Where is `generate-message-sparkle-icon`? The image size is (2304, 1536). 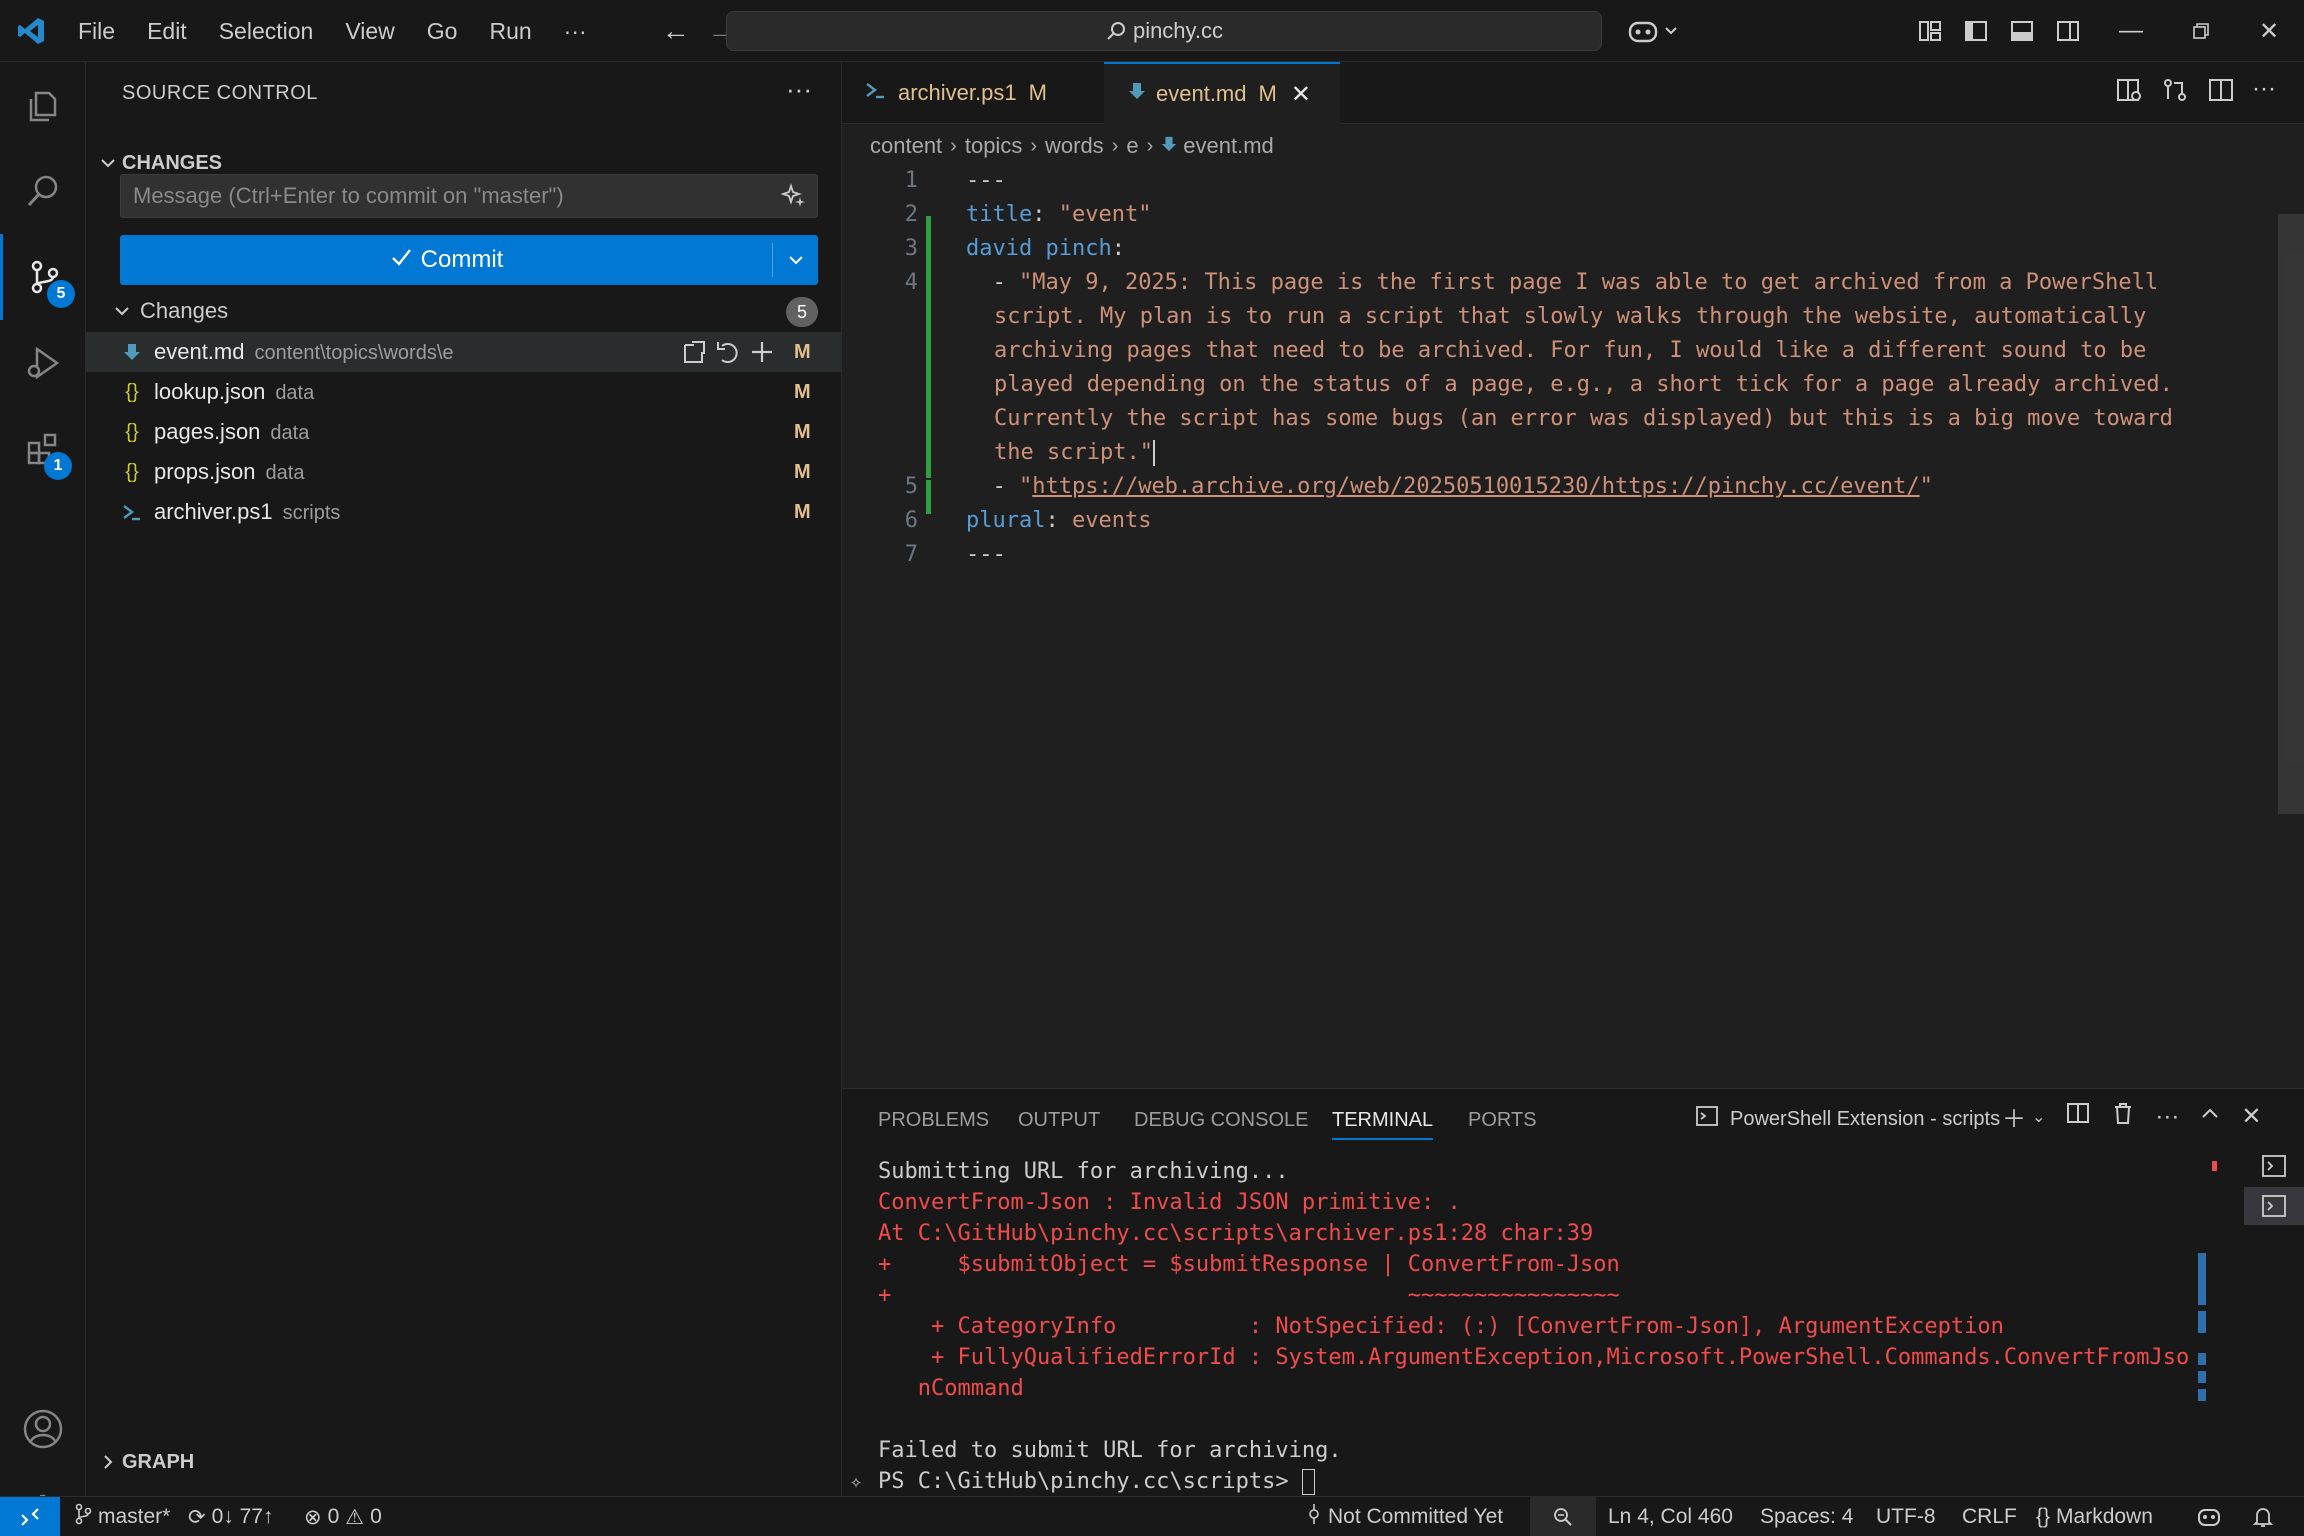 generate-message-sparkle-icon is located at coordinates (793, 199).